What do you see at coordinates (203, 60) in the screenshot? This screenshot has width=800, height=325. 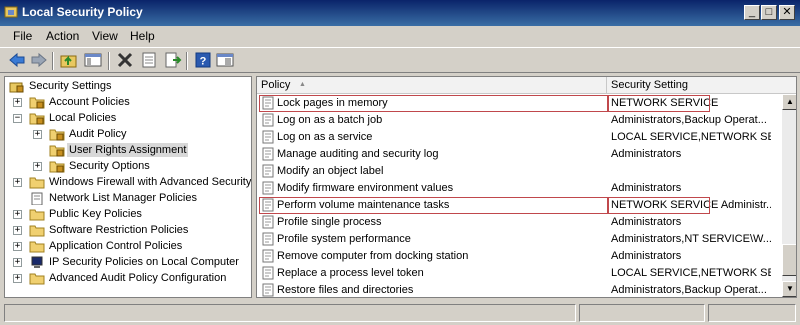 I see `help-icon: ?` at bounding box center [203, 60].